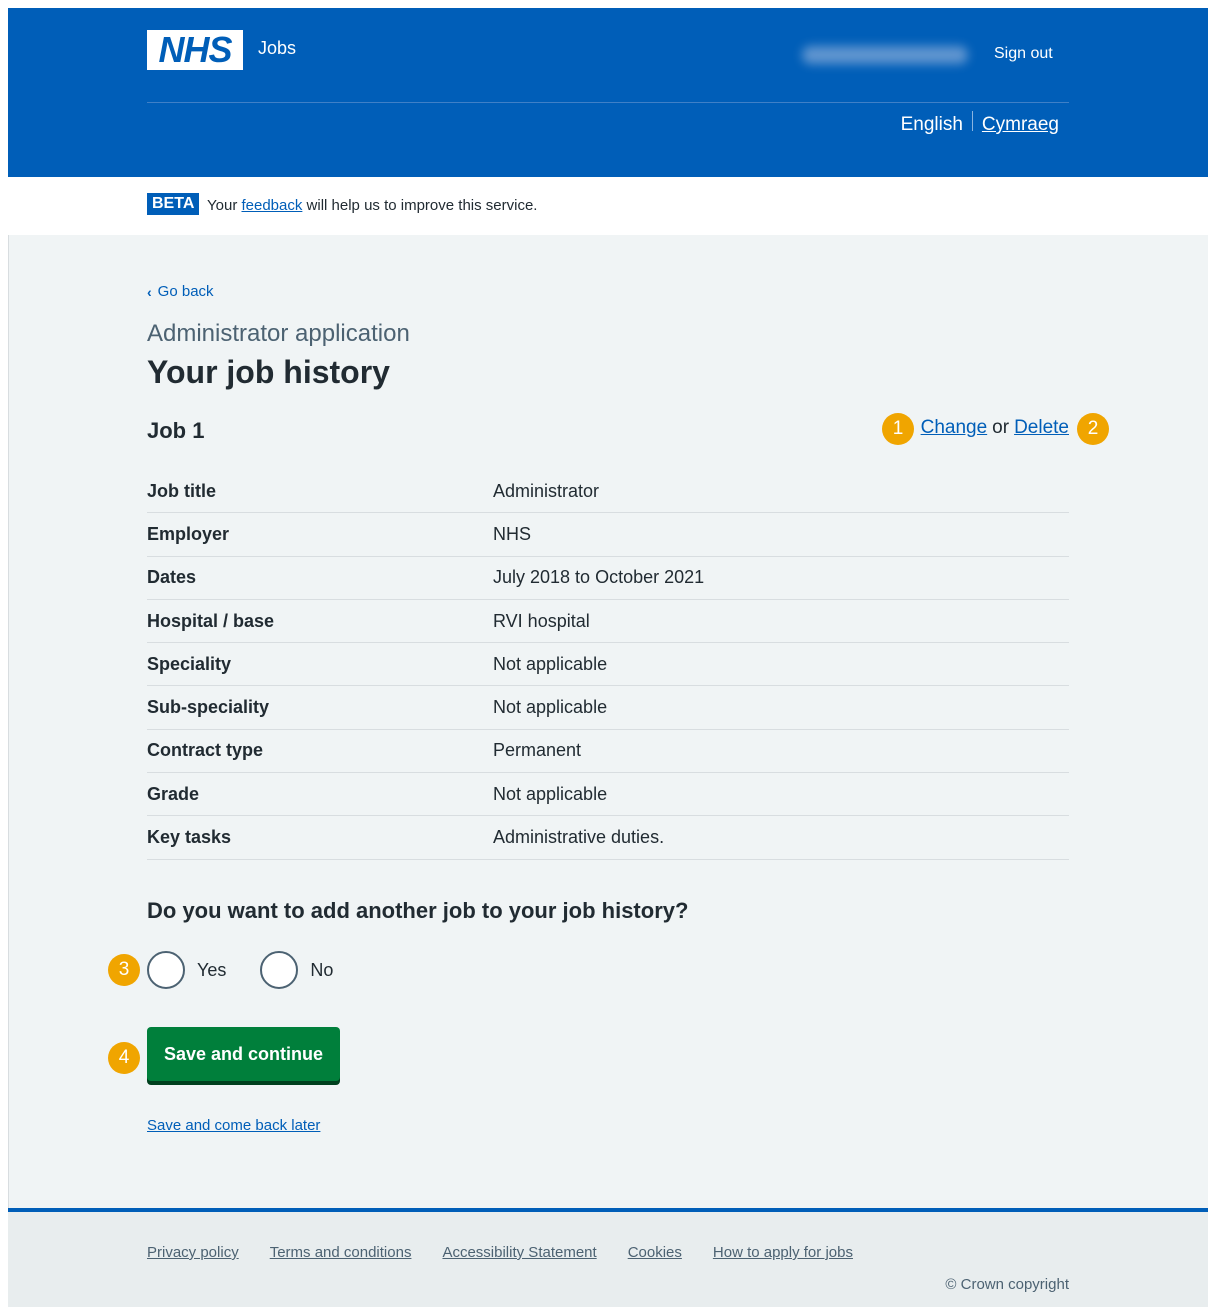 This screenshot has width=1208, height=1307. Describe the element at coordinates (271, 205) in the screenshot. I see `feedback-link: feedback` at that location.